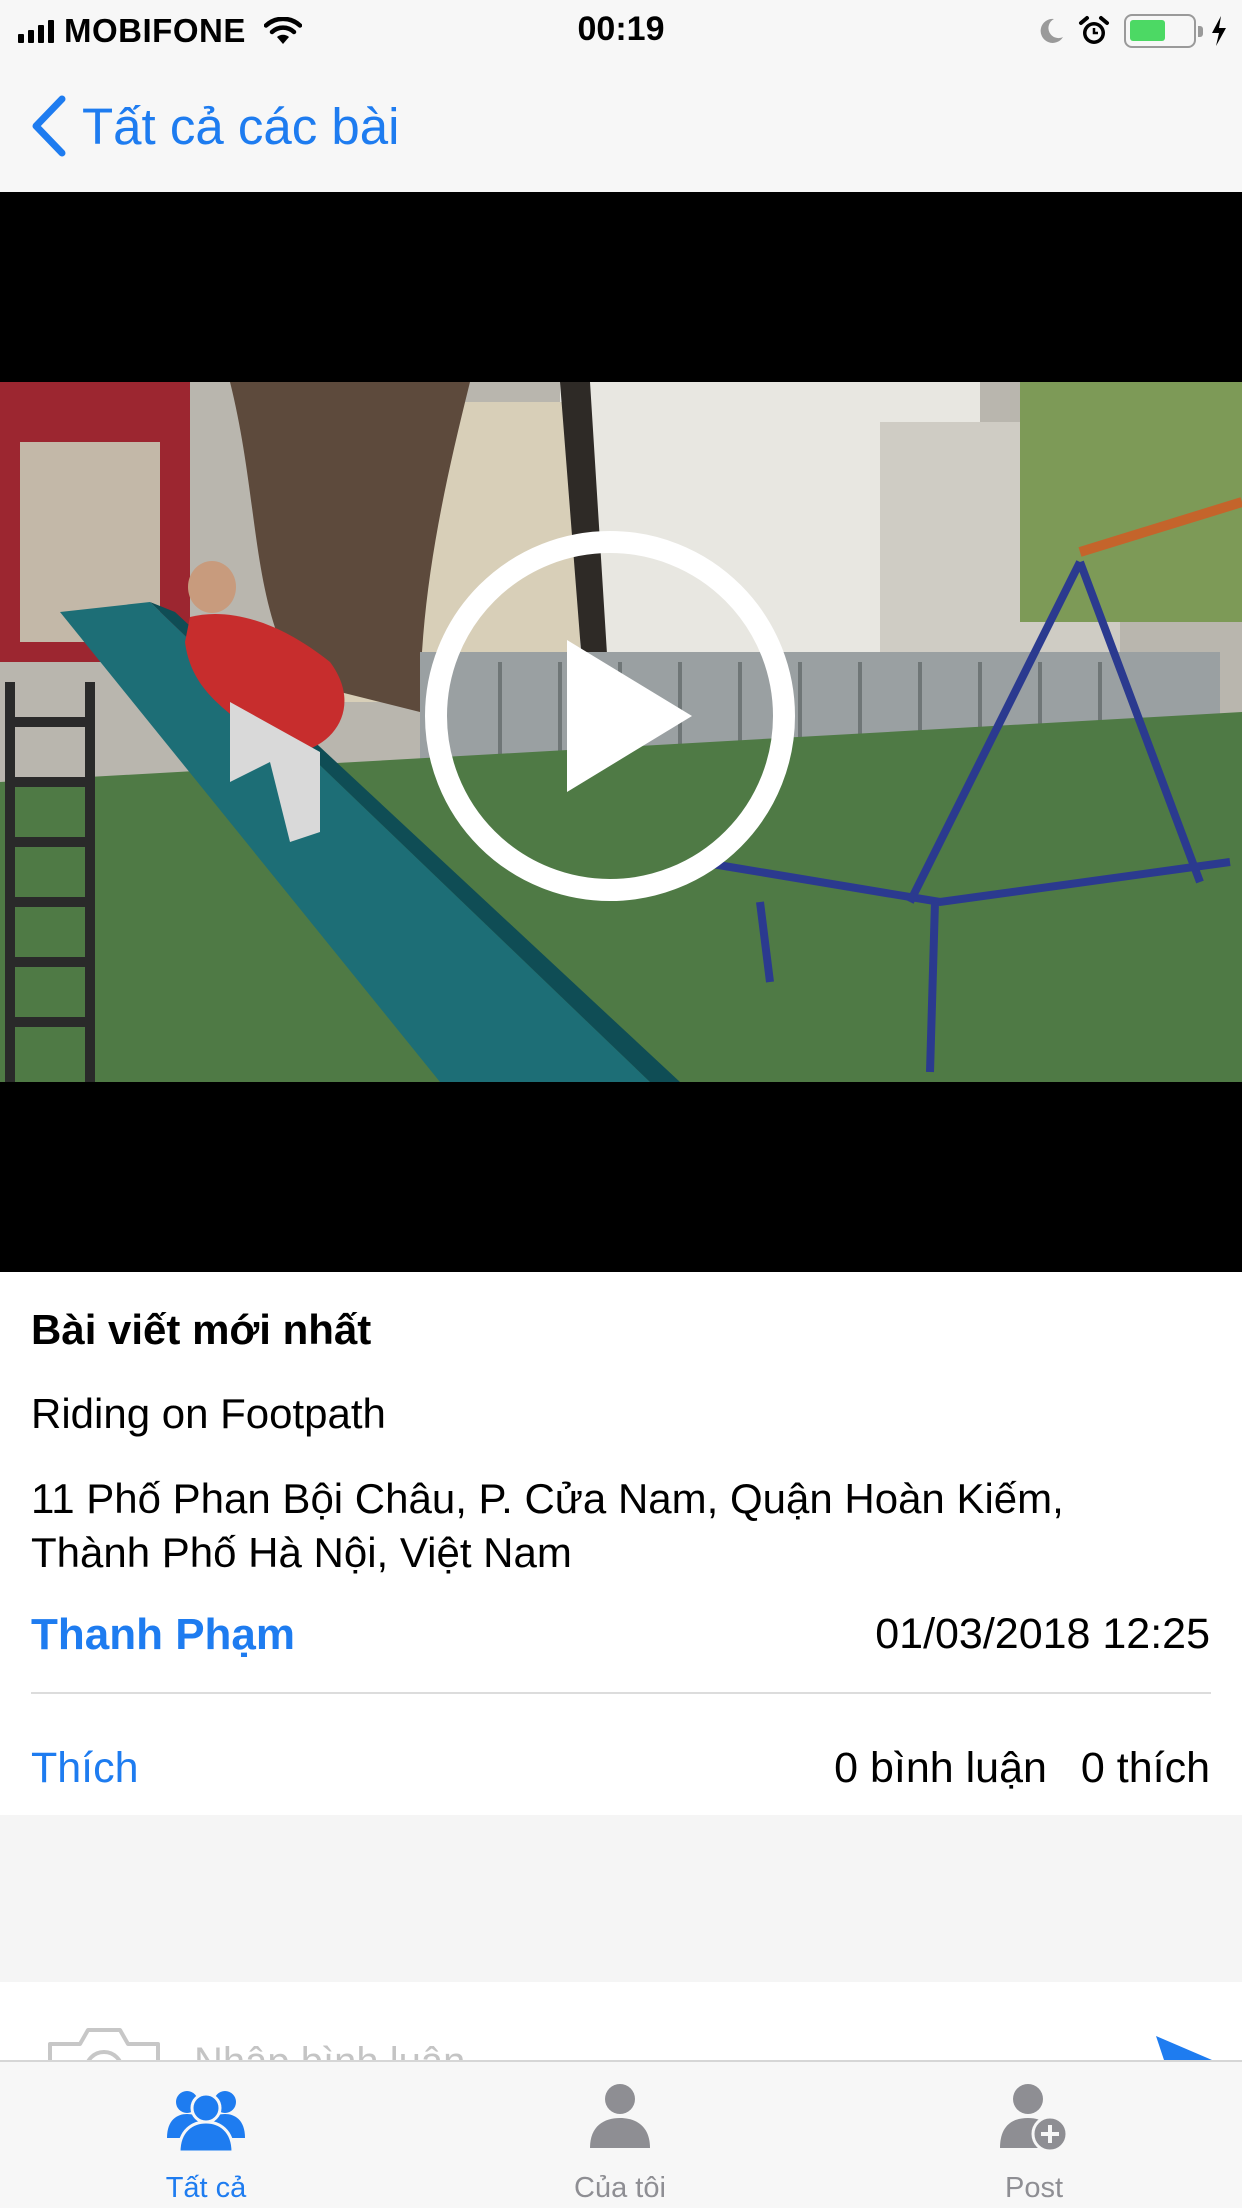  Describe the element at coordinates (1042, 1634) in the screenshot. I see `post-datetime: 01/03/2018 12:25` at that location.